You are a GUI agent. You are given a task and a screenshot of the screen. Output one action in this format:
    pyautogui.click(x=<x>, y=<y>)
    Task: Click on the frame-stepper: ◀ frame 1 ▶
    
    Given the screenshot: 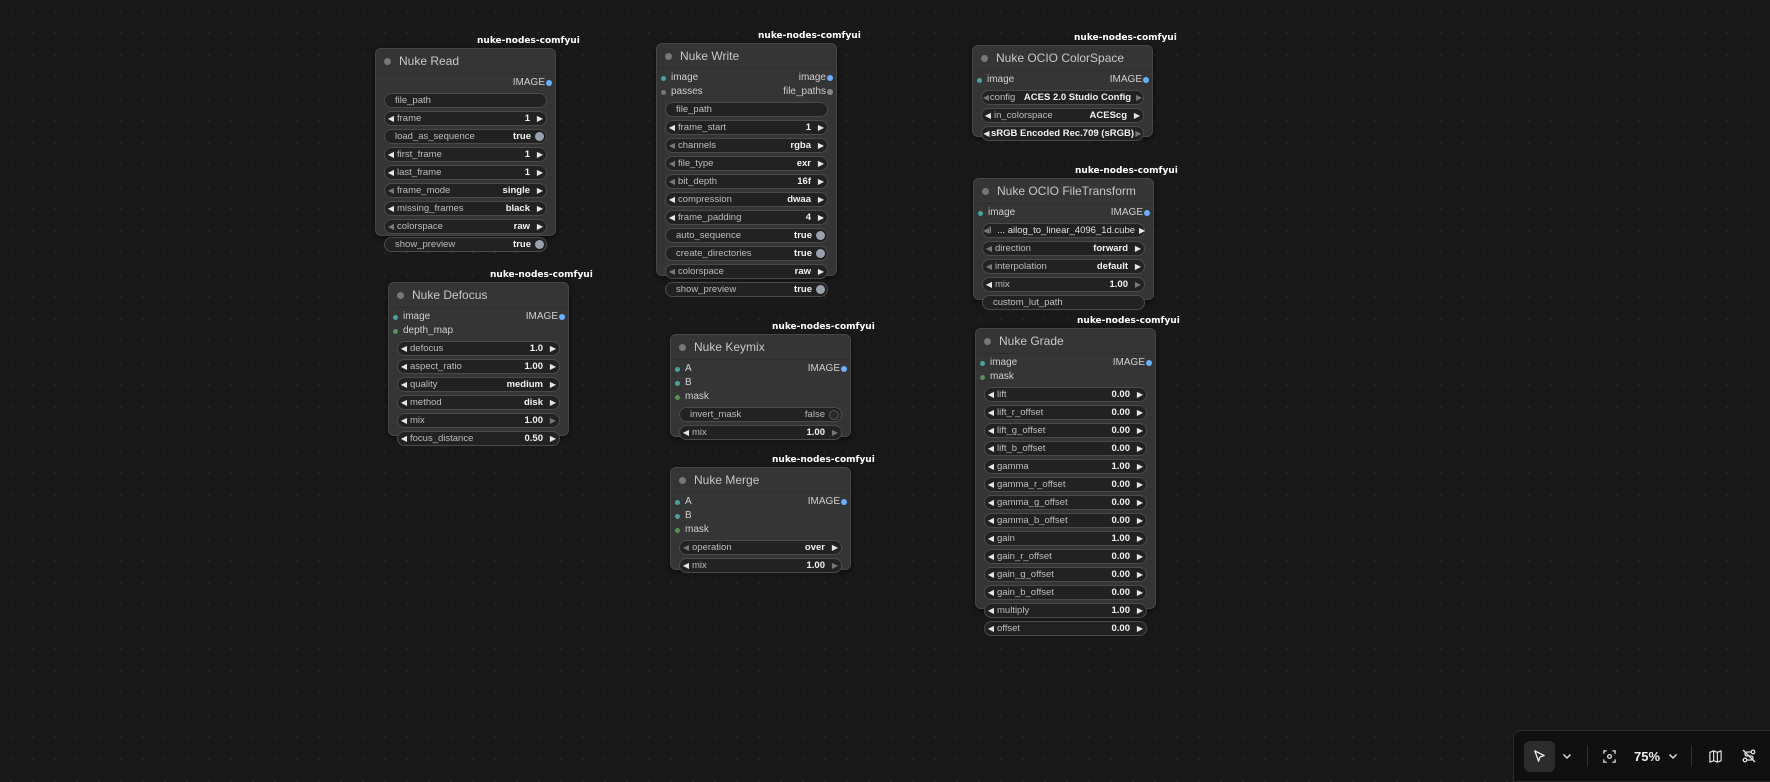 What is the action you would take?
    pyautogui.click(x=465, y=118)
    